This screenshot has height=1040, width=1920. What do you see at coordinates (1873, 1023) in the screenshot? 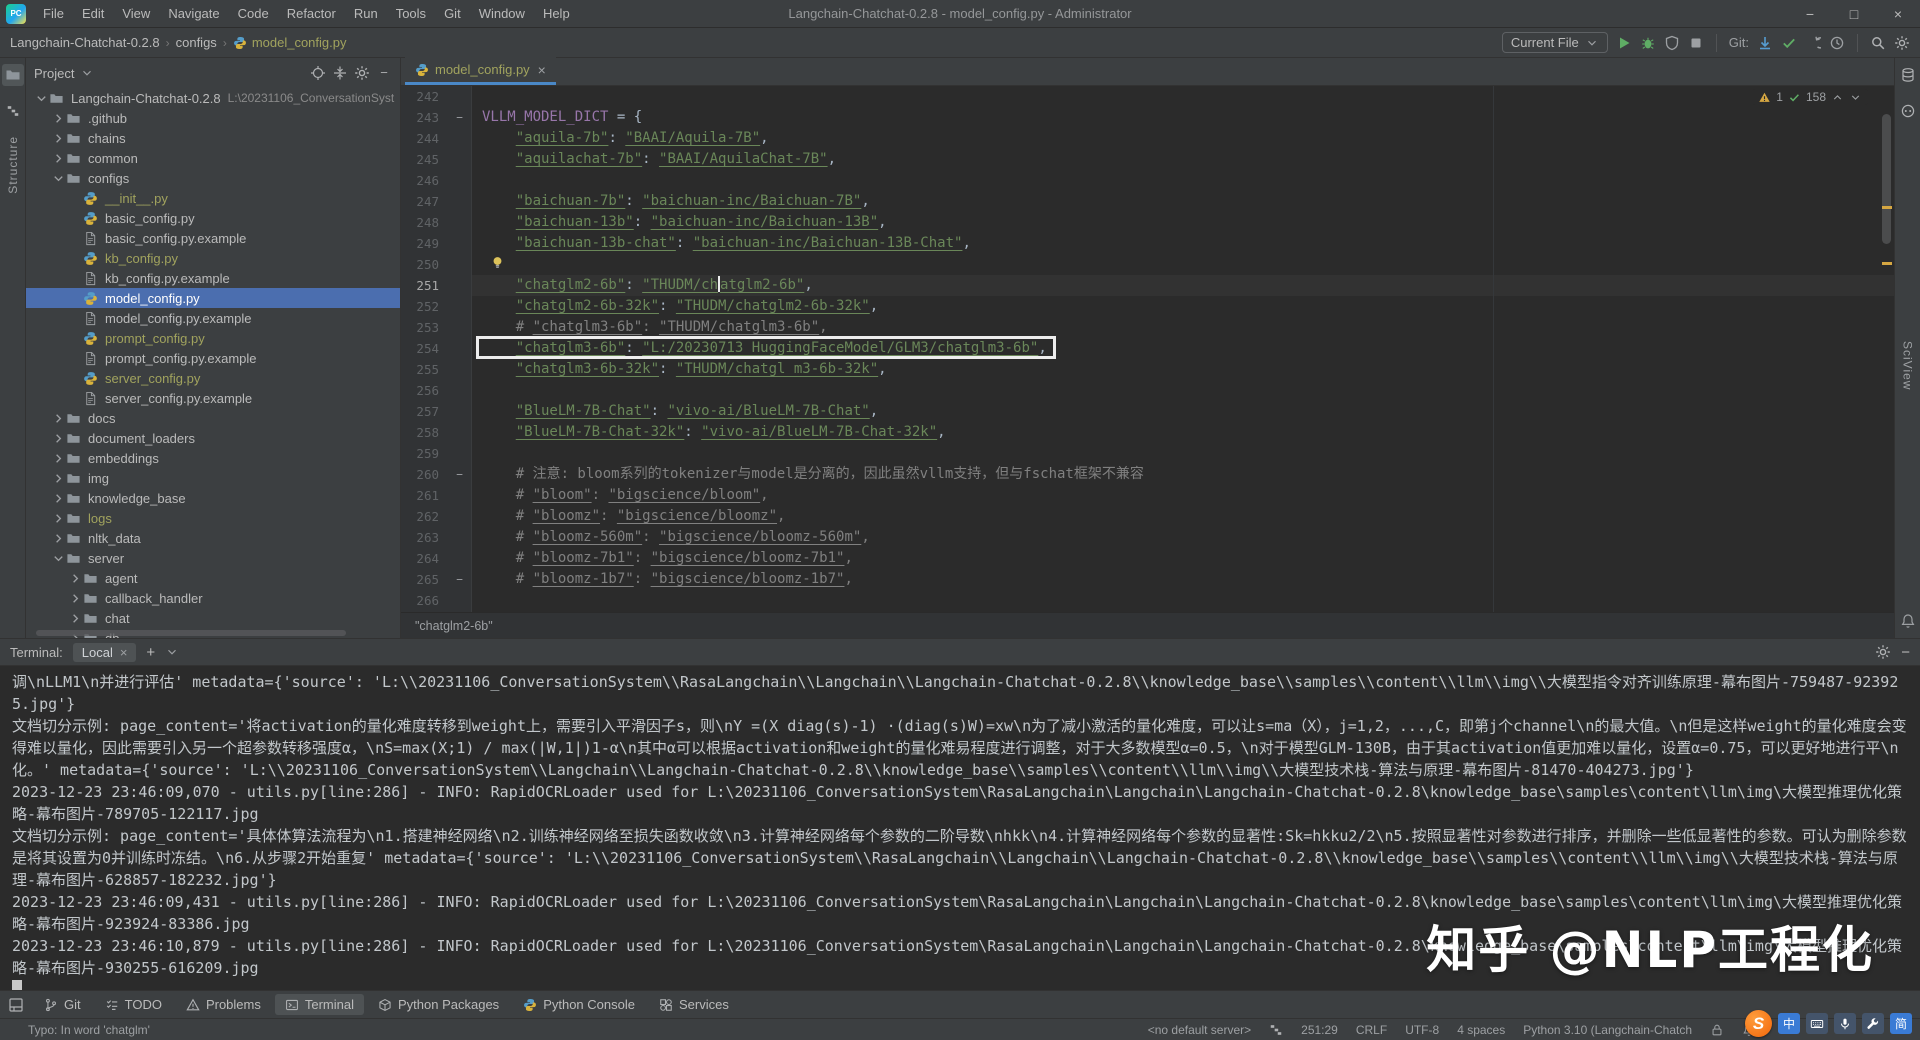
I see `ime-wrench-icon` at bounding box center [1873, 1023].